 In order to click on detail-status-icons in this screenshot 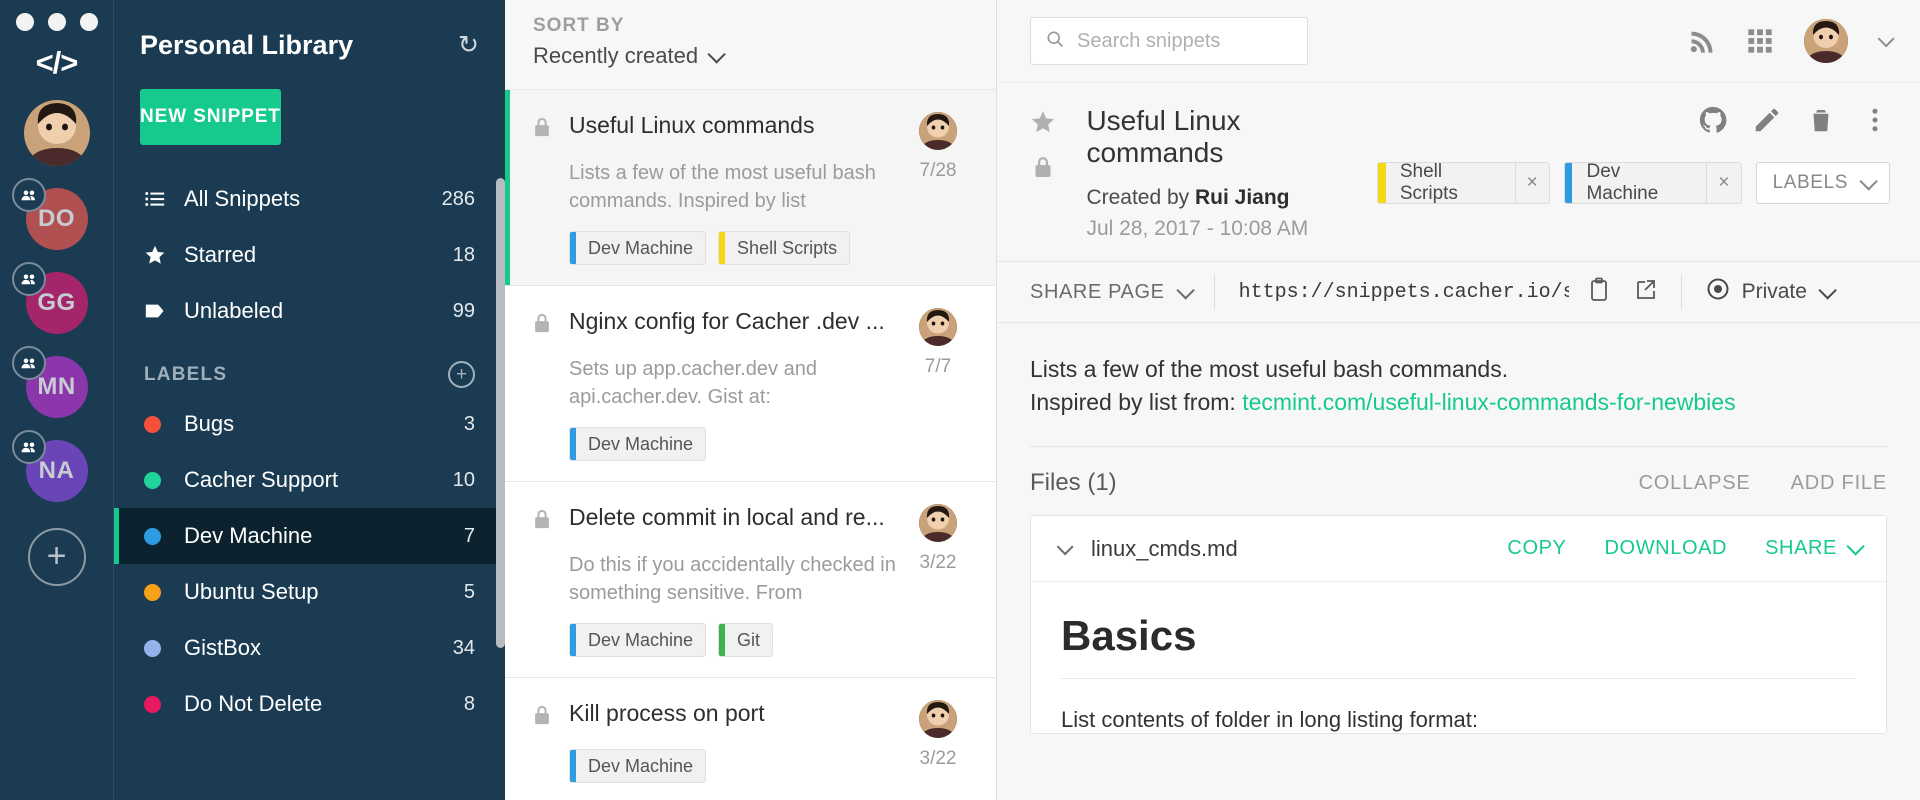, I will do `click(1058, 173)`.